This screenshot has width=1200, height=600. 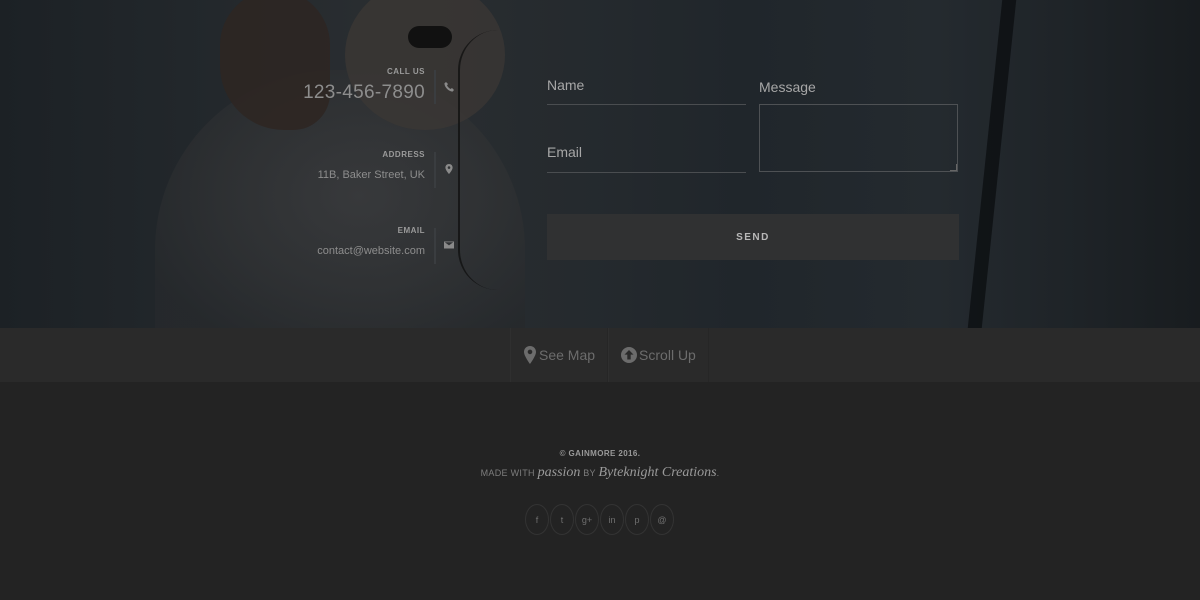 What do you see at coordinates (646, 104) in the screenshot?
I see `name-underline` at bounding box center [646, 104].